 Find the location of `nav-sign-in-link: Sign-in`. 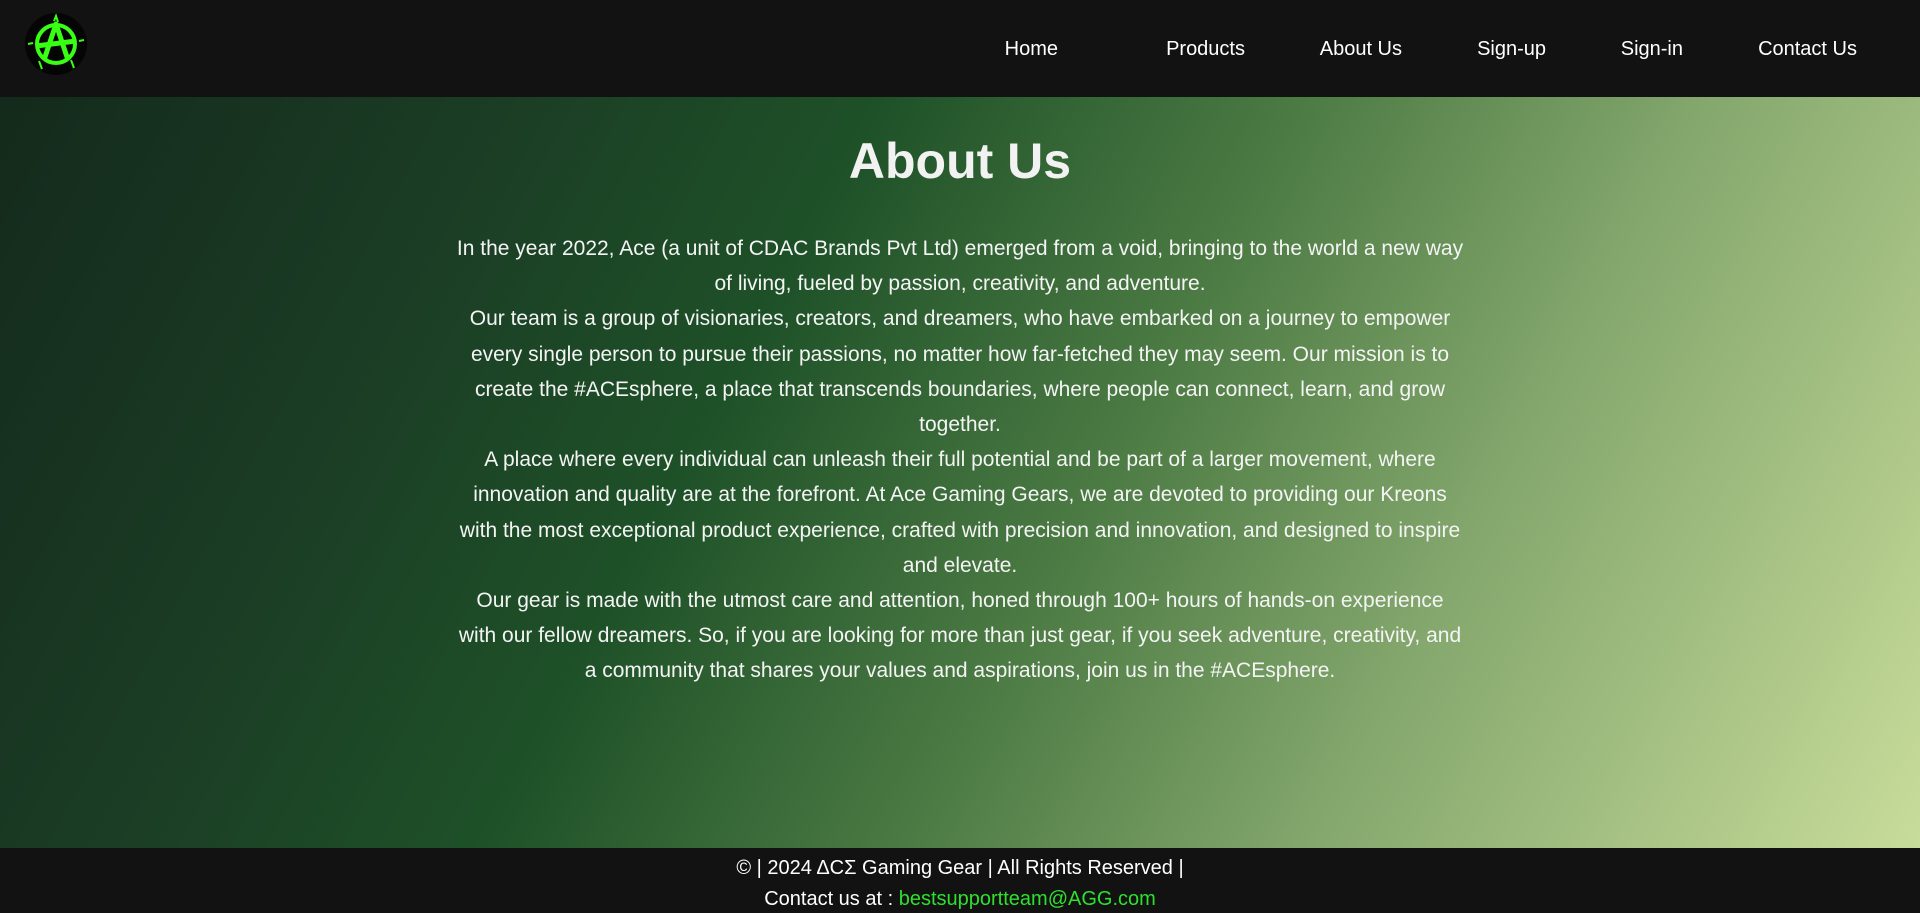

nav-sign-in-link: Sign-in is located at coordinates (1652, 49).